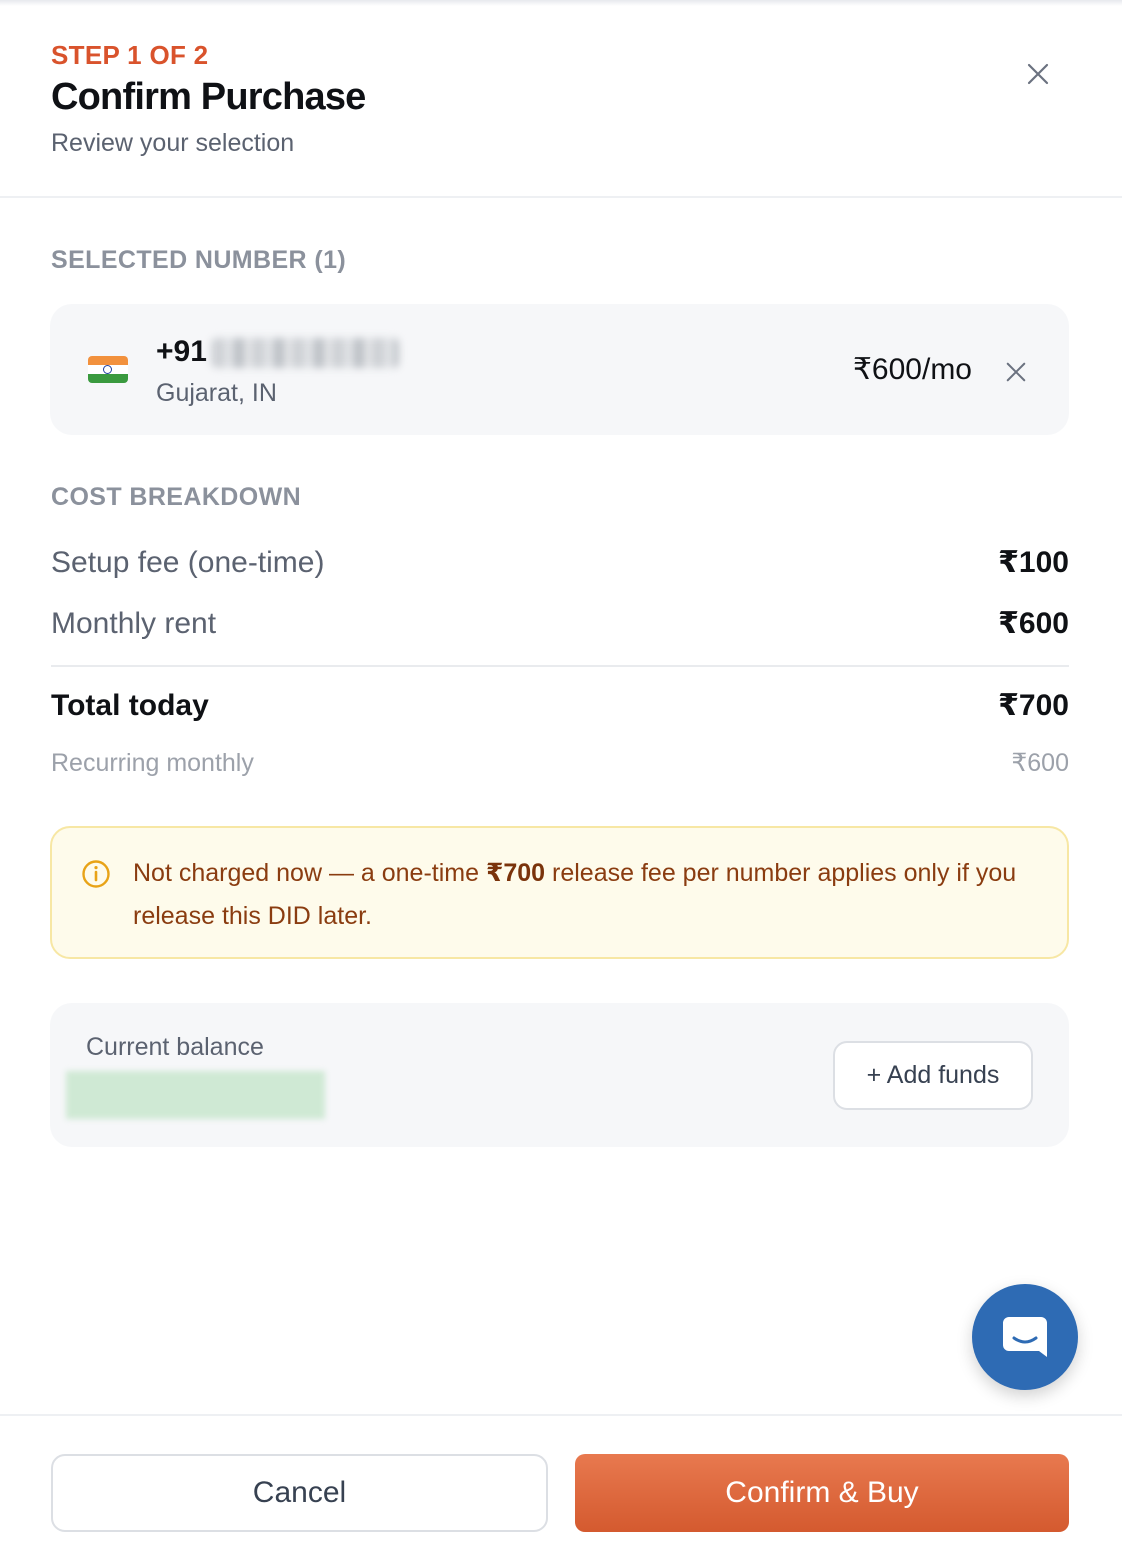 This screenshot has height=1566, width=1122. I want to click on cancel-button: Cancel, so click(299, 1493).